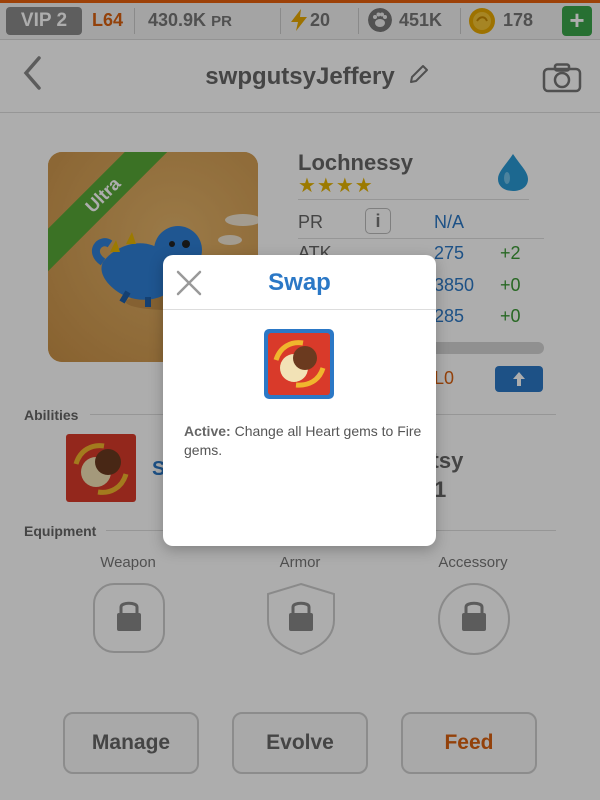 This screenshot has width=600, height=800. Describe the element at coordinates (299, 309) in the screenshot. I see `divider` at that location.